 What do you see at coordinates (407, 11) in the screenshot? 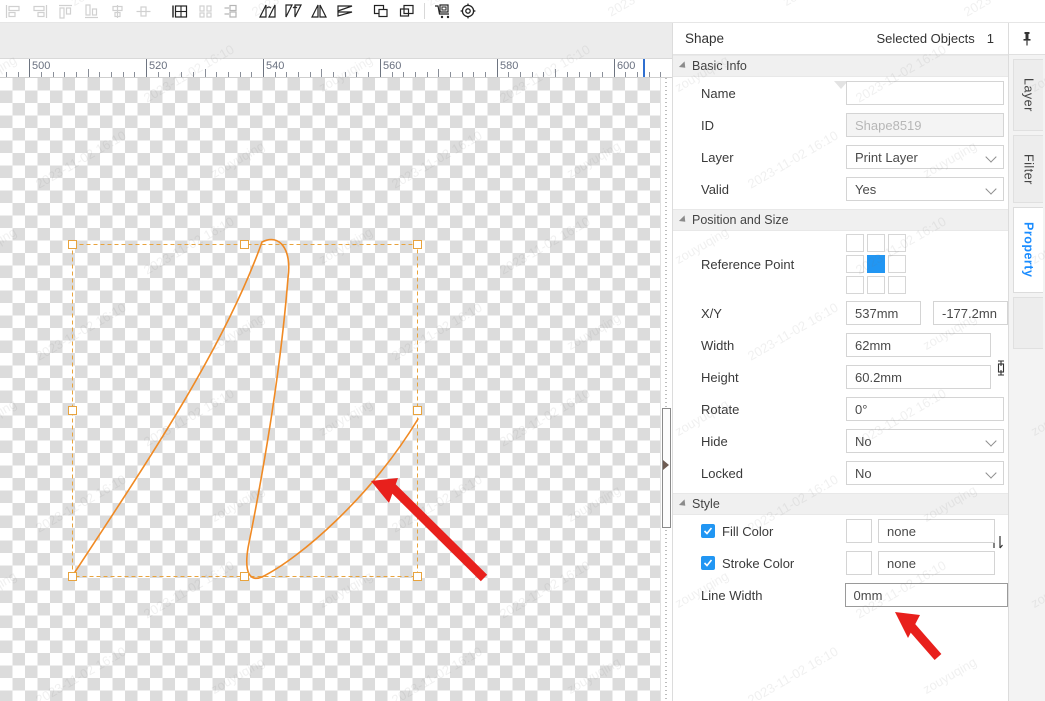
I see `send-backward-icon` at bounding box center [407, 11].